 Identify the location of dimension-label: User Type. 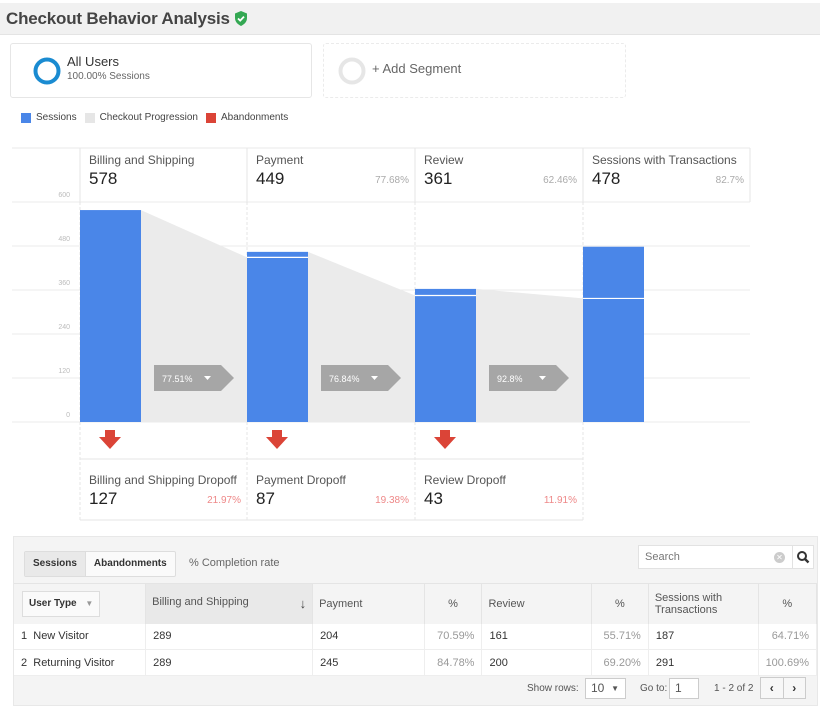
(53, 603).